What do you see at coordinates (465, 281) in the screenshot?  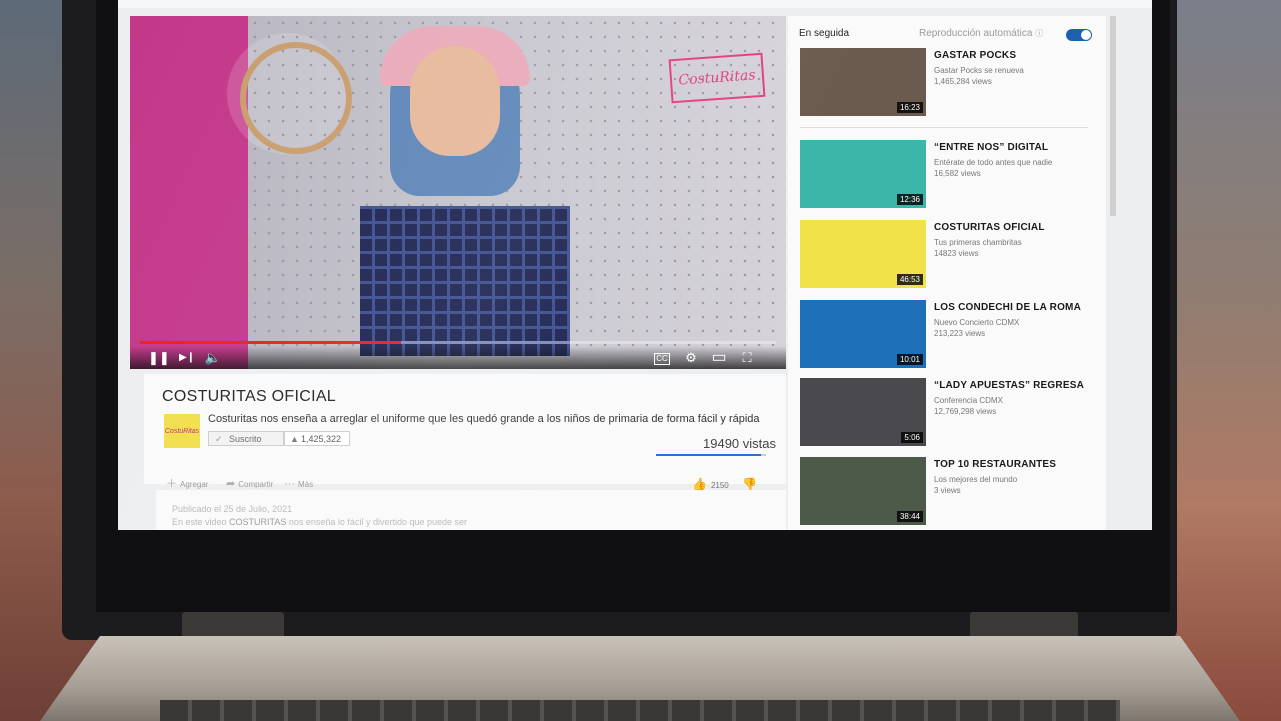 I see `plaid-skirt` at bounding box center [465, 281].